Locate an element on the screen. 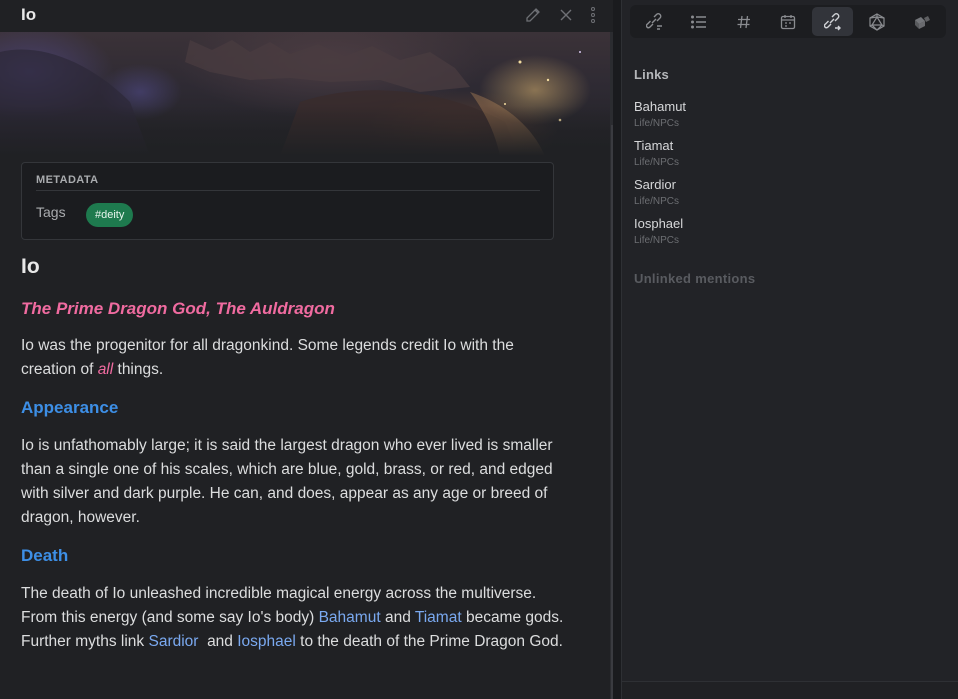 Image resolution: width=958 pixels, height=699 pixels. note-subtitle: The Prime Dragon God, The Auldragon is located at coordinates (178, 308).